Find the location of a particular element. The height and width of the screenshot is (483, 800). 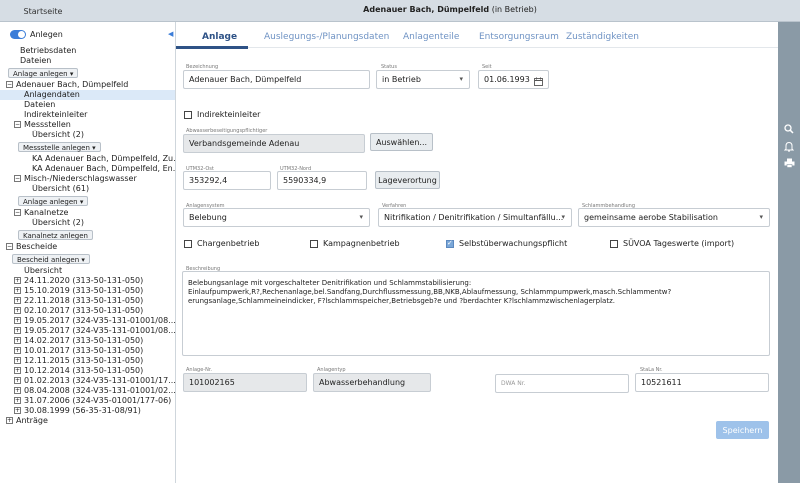

tree-item-bescheid: +30.08.1999 (56-35-31-08/91) is located at coordinates (87, 411).